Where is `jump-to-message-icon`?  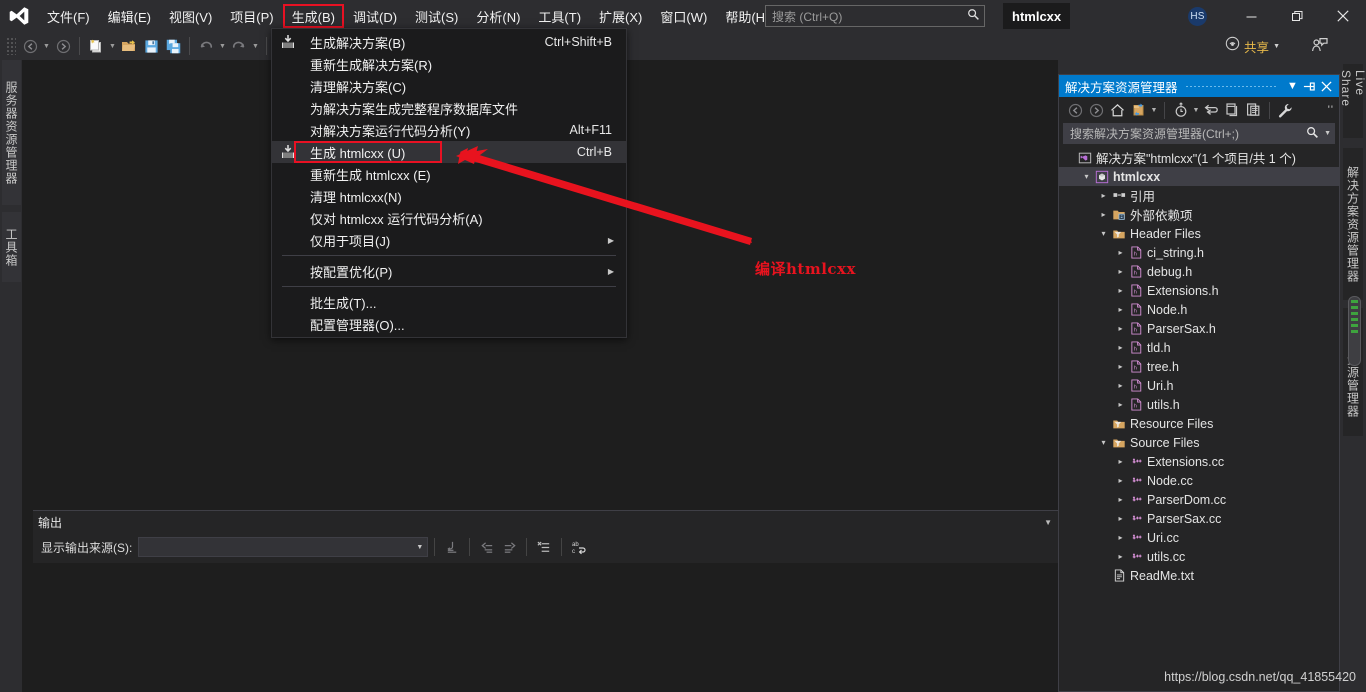
jump-to-message-icon is located at coordinates (452, 547).